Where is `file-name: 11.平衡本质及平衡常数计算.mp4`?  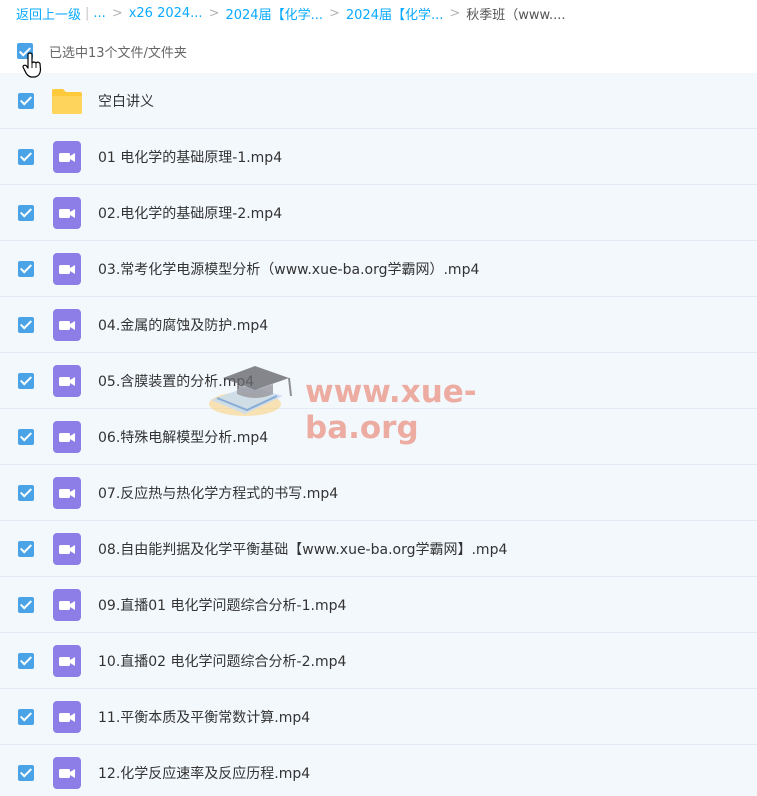 file-name: 11.平衡本质及平衡常数计算.mp4 is located at coordinates (204, 717).